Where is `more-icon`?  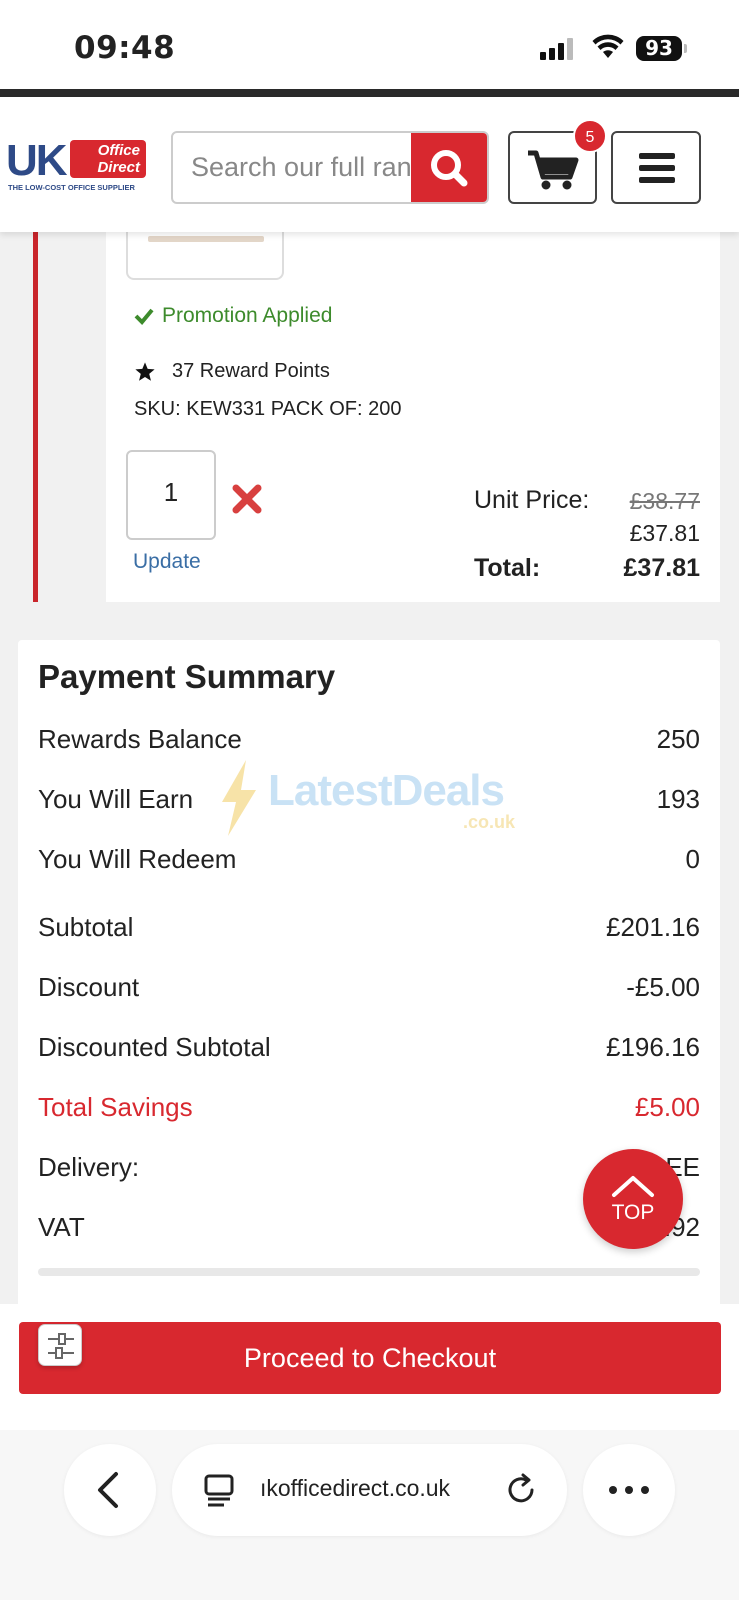 more-icon is located at coordinates (629, 1490).